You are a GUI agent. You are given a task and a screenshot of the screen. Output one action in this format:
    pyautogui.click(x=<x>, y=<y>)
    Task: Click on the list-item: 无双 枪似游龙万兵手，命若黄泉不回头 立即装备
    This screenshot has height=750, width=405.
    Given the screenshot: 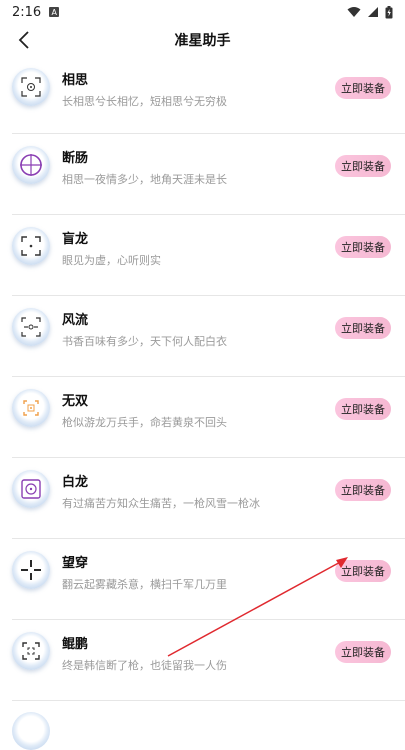 What is the action you would take?
    pyautogui.click(x=208, y=417)
    